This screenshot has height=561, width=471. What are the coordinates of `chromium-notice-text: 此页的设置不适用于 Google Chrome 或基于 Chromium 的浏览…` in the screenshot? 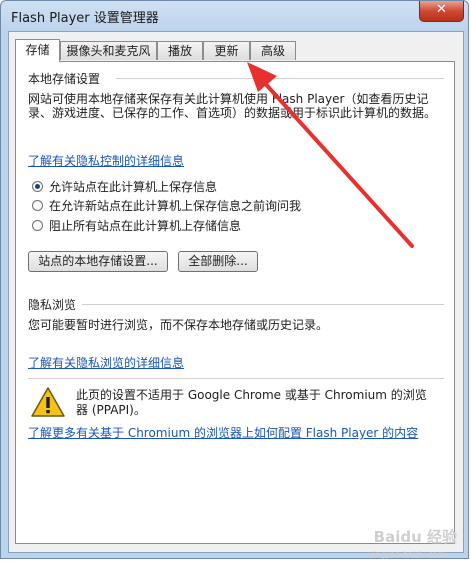 It's located at (251, 402).